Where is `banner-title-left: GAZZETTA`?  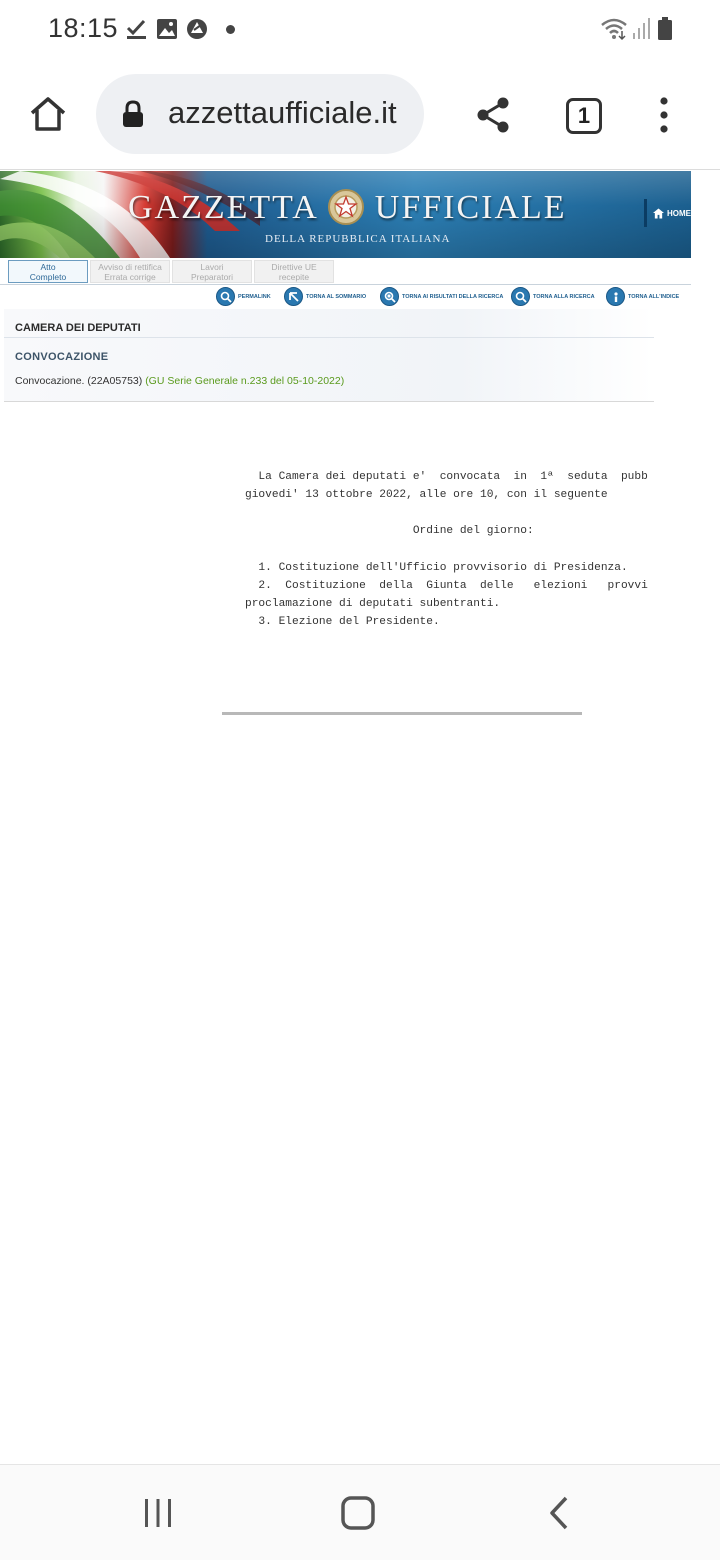 banner-title-left: GAZZETTA is located at coordinates (223, 207).